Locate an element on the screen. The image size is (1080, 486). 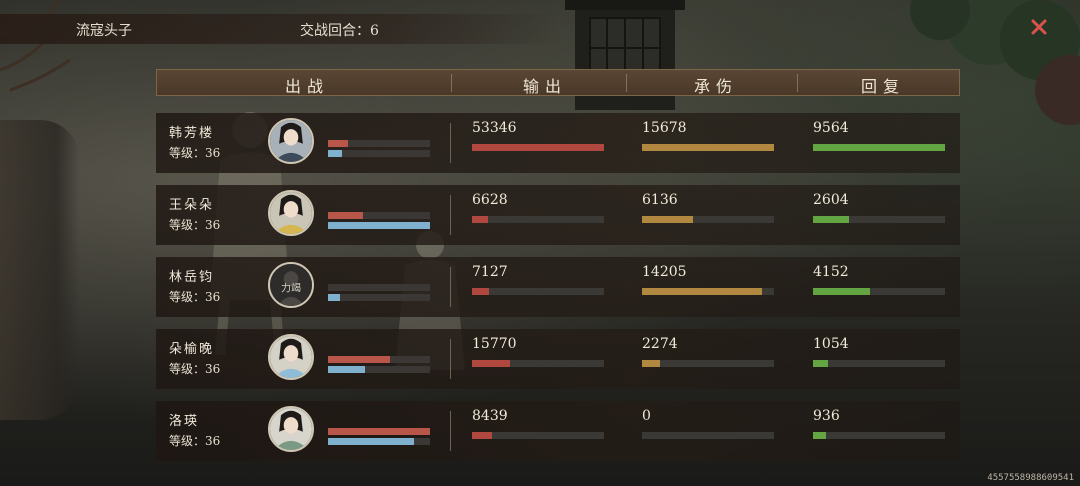
player-avatar: 力竭 is located at coordinates (291, 285).